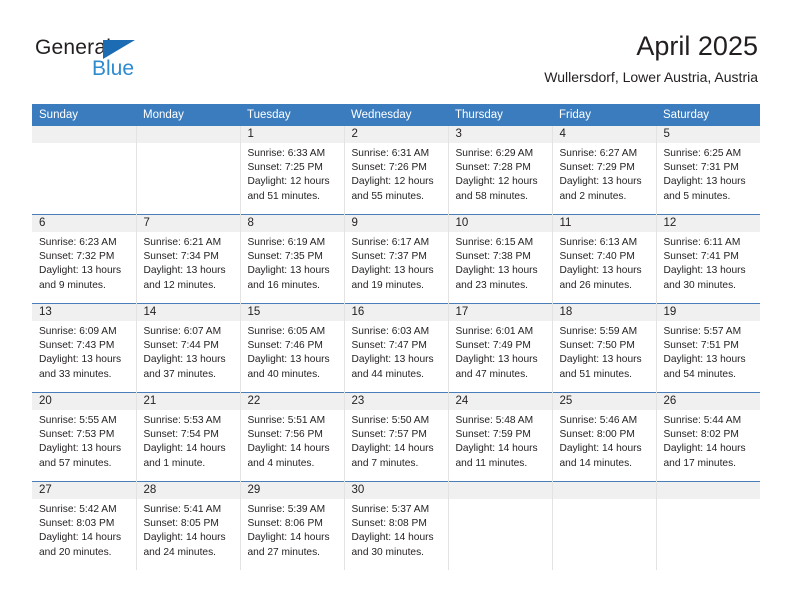 The width and height of the screenshot is (792, 612). What do you see at coordinates (604, 401) in the screenshot?
I see `day-number: 25` at bounding box center [604, 401].